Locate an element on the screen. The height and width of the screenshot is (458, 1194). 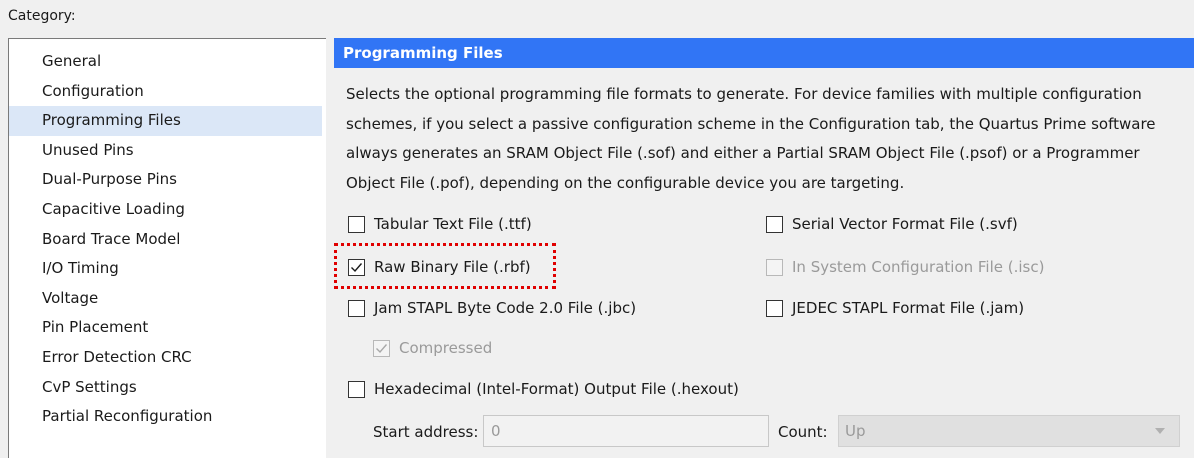
sidebar-item-programming-files: Programming Files is located at coordinates (165, 121).